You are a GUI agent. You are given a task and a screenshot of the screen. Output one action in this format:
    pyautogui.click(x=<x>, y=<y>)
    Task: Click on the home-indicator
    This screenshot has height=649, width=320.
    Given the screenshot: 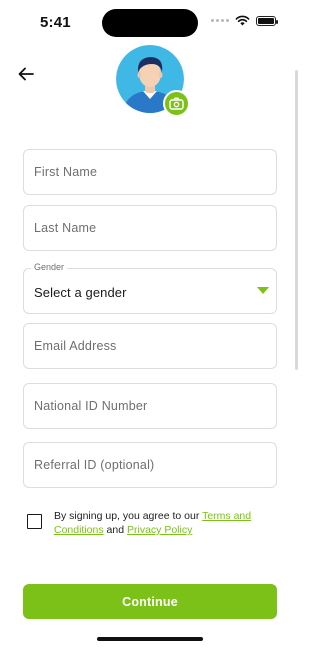 What is the action you would take?
    pyautogui.click(x=150, y=639)
    